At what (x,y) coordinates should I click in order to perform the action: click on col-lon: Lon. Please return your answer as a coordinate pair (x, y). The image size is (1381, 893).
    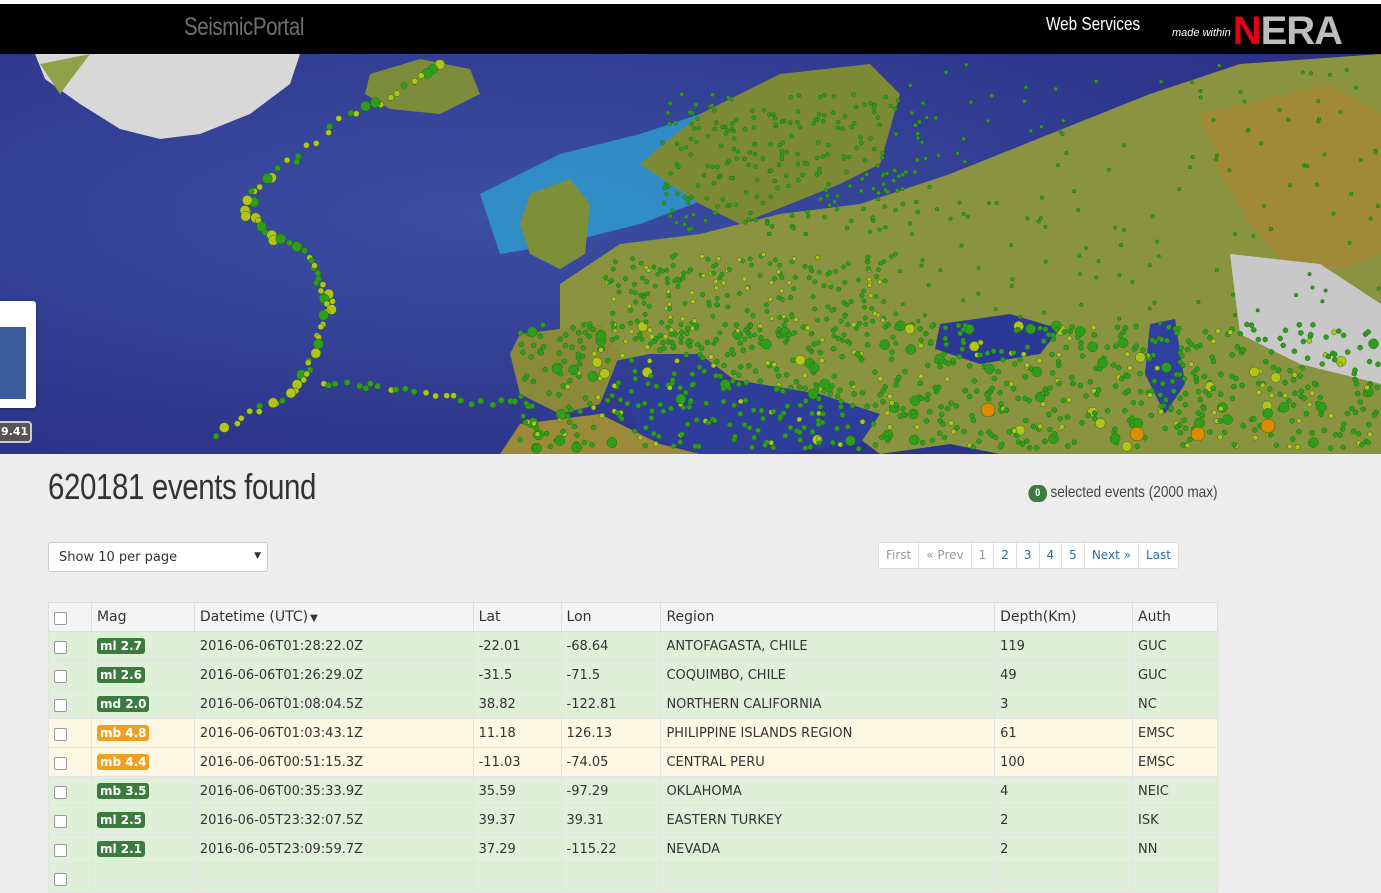
    Looking at the image, I should click on (611, 617).